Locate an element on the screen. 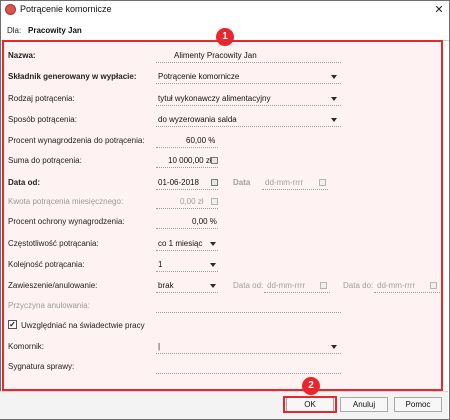 This screenshot has height=420, width=450. close-icon: ✕ is located at coordinates (439, 10).